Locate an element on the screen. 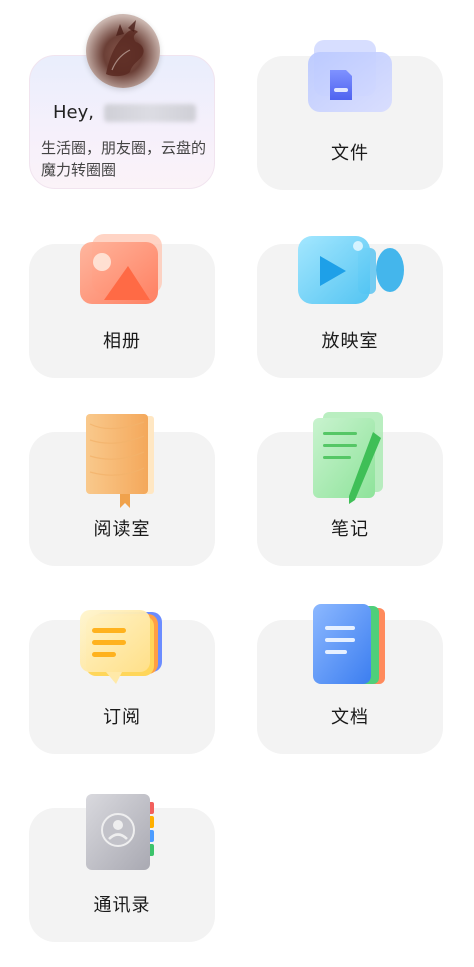 Image resolution: width=474 pixels, height=967 pixels. document-icon is located at coordinates (350, 647).